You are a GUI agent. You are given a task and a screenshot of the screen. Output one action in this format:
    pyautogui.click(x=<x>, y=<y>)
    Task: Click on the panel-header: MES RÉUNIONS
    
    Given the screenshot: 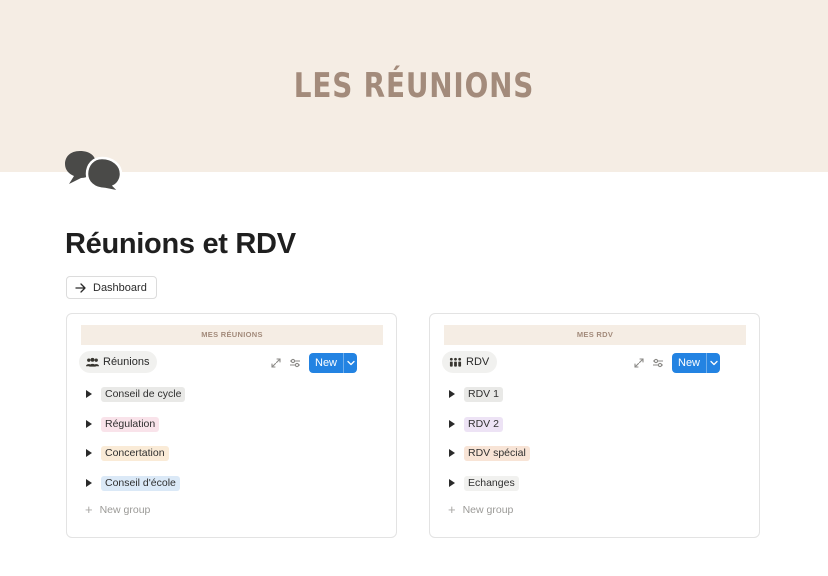 What is the action you would take?
    pyautogui.click(x=232, y=335)
    